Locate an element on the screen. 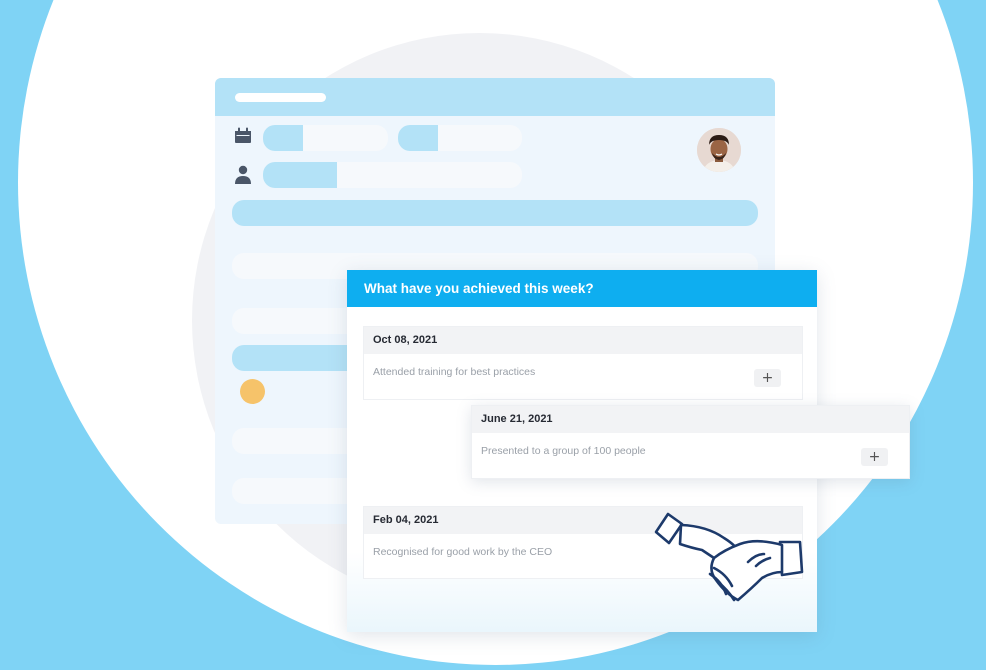 The width and height of the screenshot is (986, 670). avatar is located at coordinates (719, 150).